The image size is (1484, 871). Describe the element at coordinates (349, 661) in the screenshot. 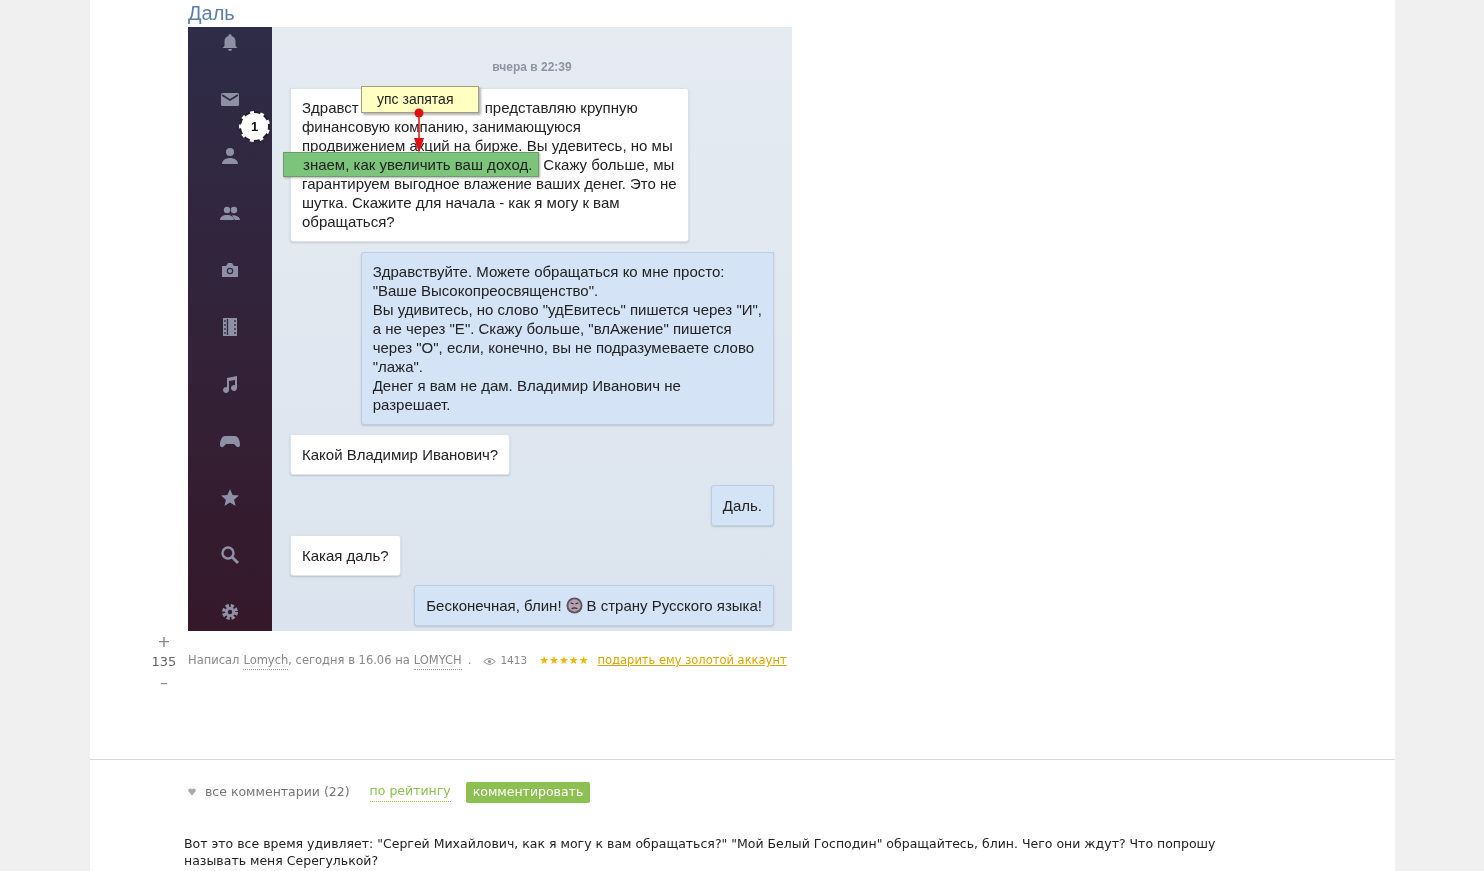

I see `byline-text: , сегодня в 16.06 на` at that location.